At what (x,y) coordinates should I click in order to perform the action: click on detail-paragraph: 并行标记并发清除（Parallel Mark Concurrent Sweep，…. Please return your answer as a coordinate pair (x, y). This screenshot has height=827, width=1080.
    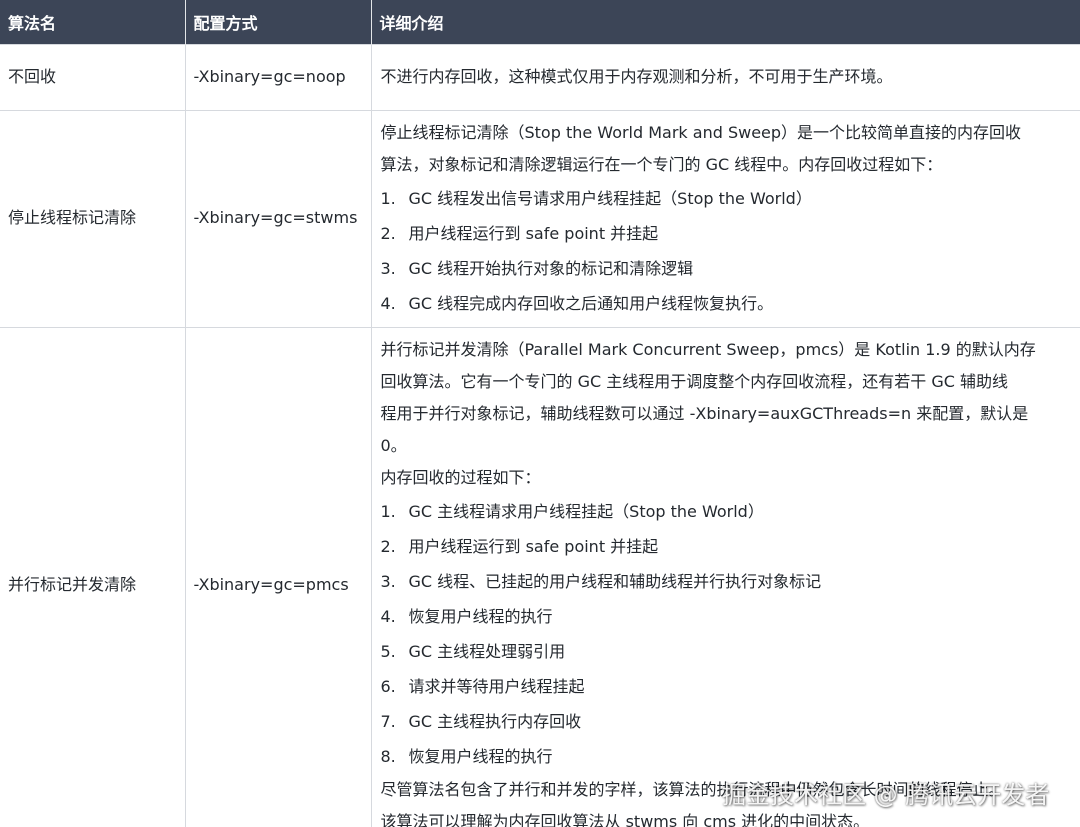
    Looking at the image, I should click on (708, 349).